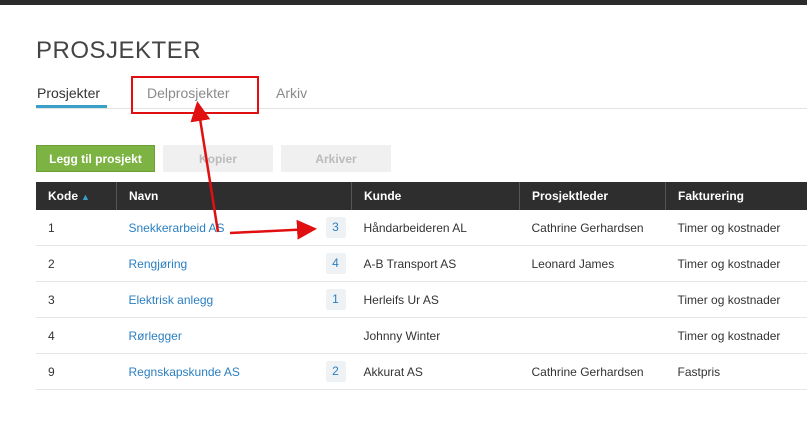 The height and width of the screenshot is (430, 807). Describe the element at coordinates (158, 264) in the screenshot. I see `project-link: Rengjøring` at that location.